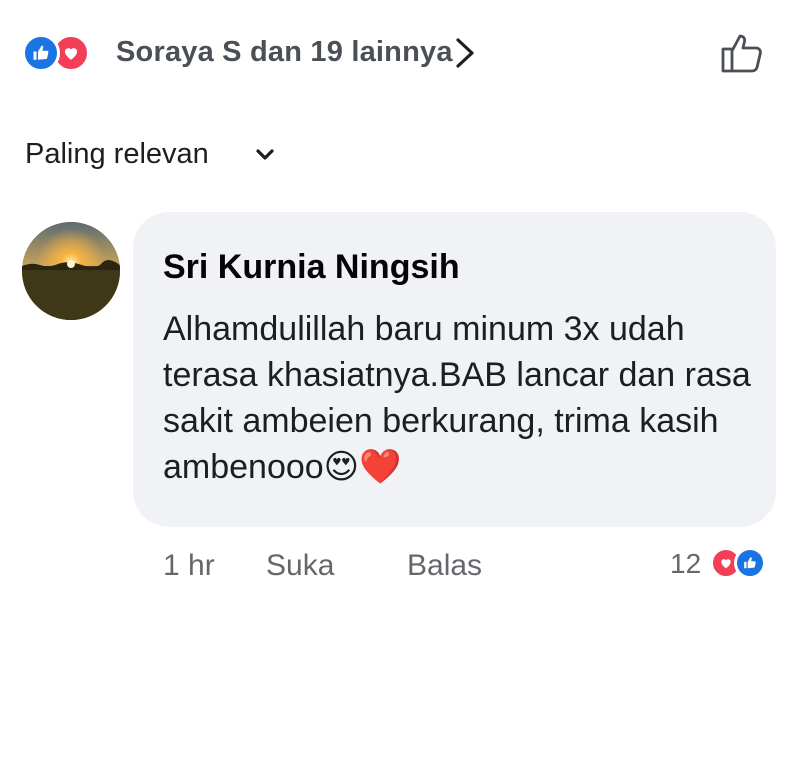 The image size is (800, 769). I want to click on reaction-count: 12, so click(685, 564).